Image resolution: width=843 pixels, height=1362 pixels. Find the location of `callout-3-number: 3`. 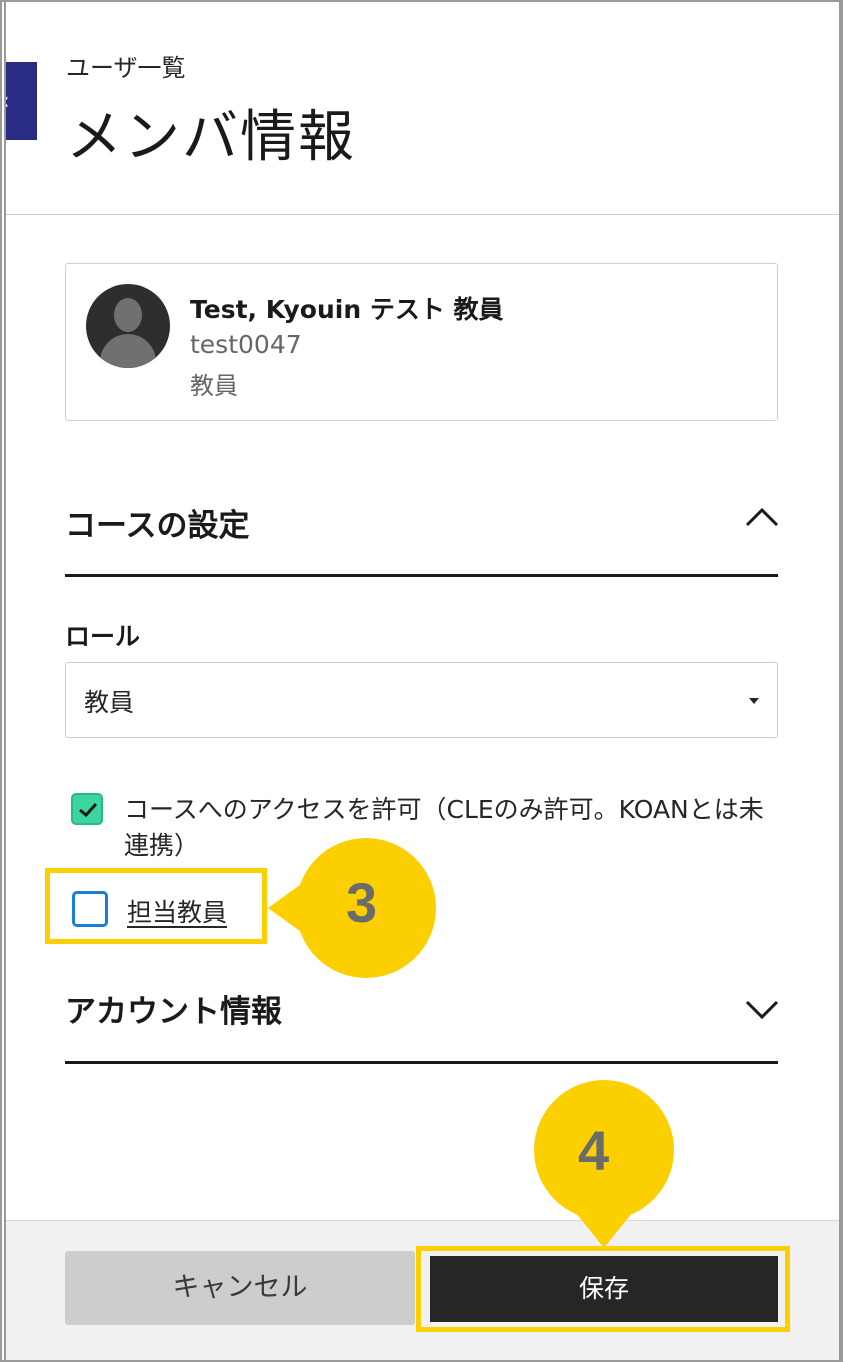

callout-3-number: 3 is located at coordinates (362, 902).